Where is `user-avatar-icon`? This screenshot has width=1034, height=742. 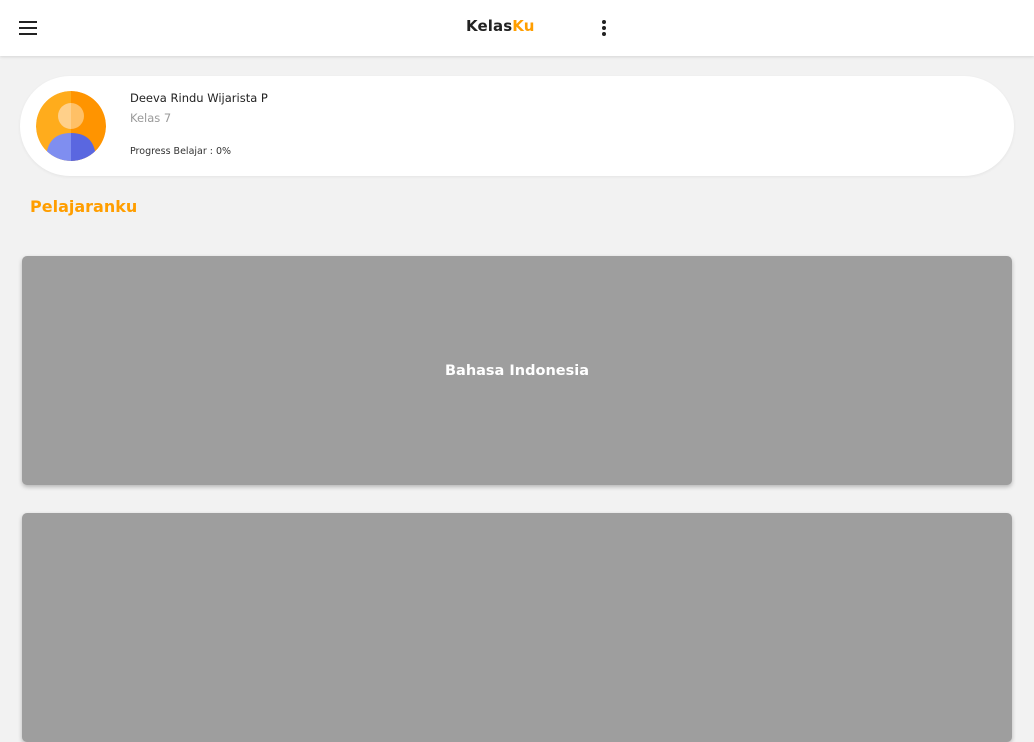
user-avatar-icon is located at coordinates (71, 126).